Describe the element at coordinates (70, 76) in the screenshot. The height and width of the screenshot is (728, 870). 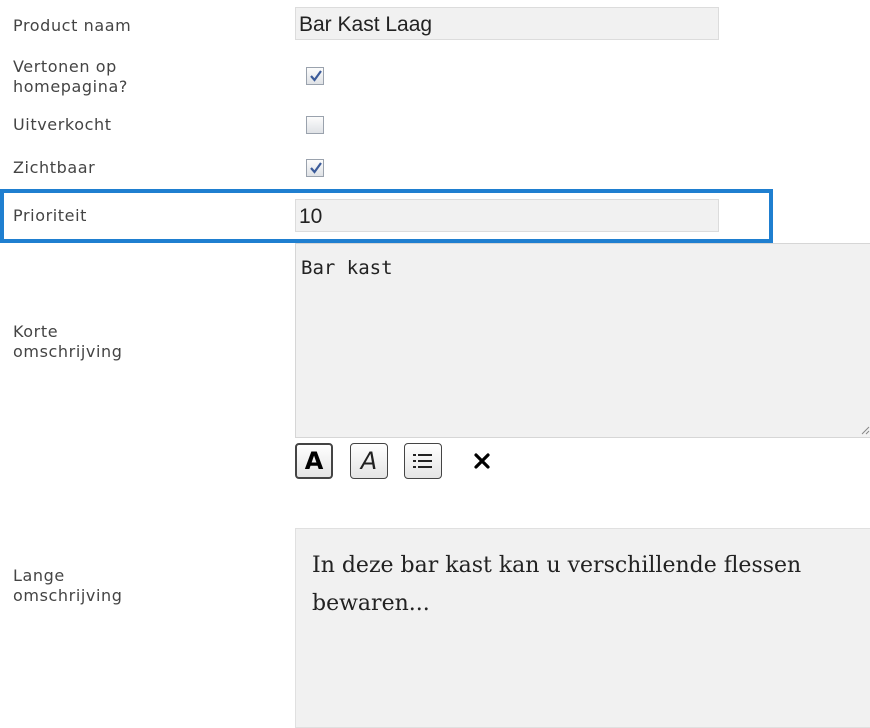
I see `show-homepage-label: Vertonen op homepagina?` at that location.